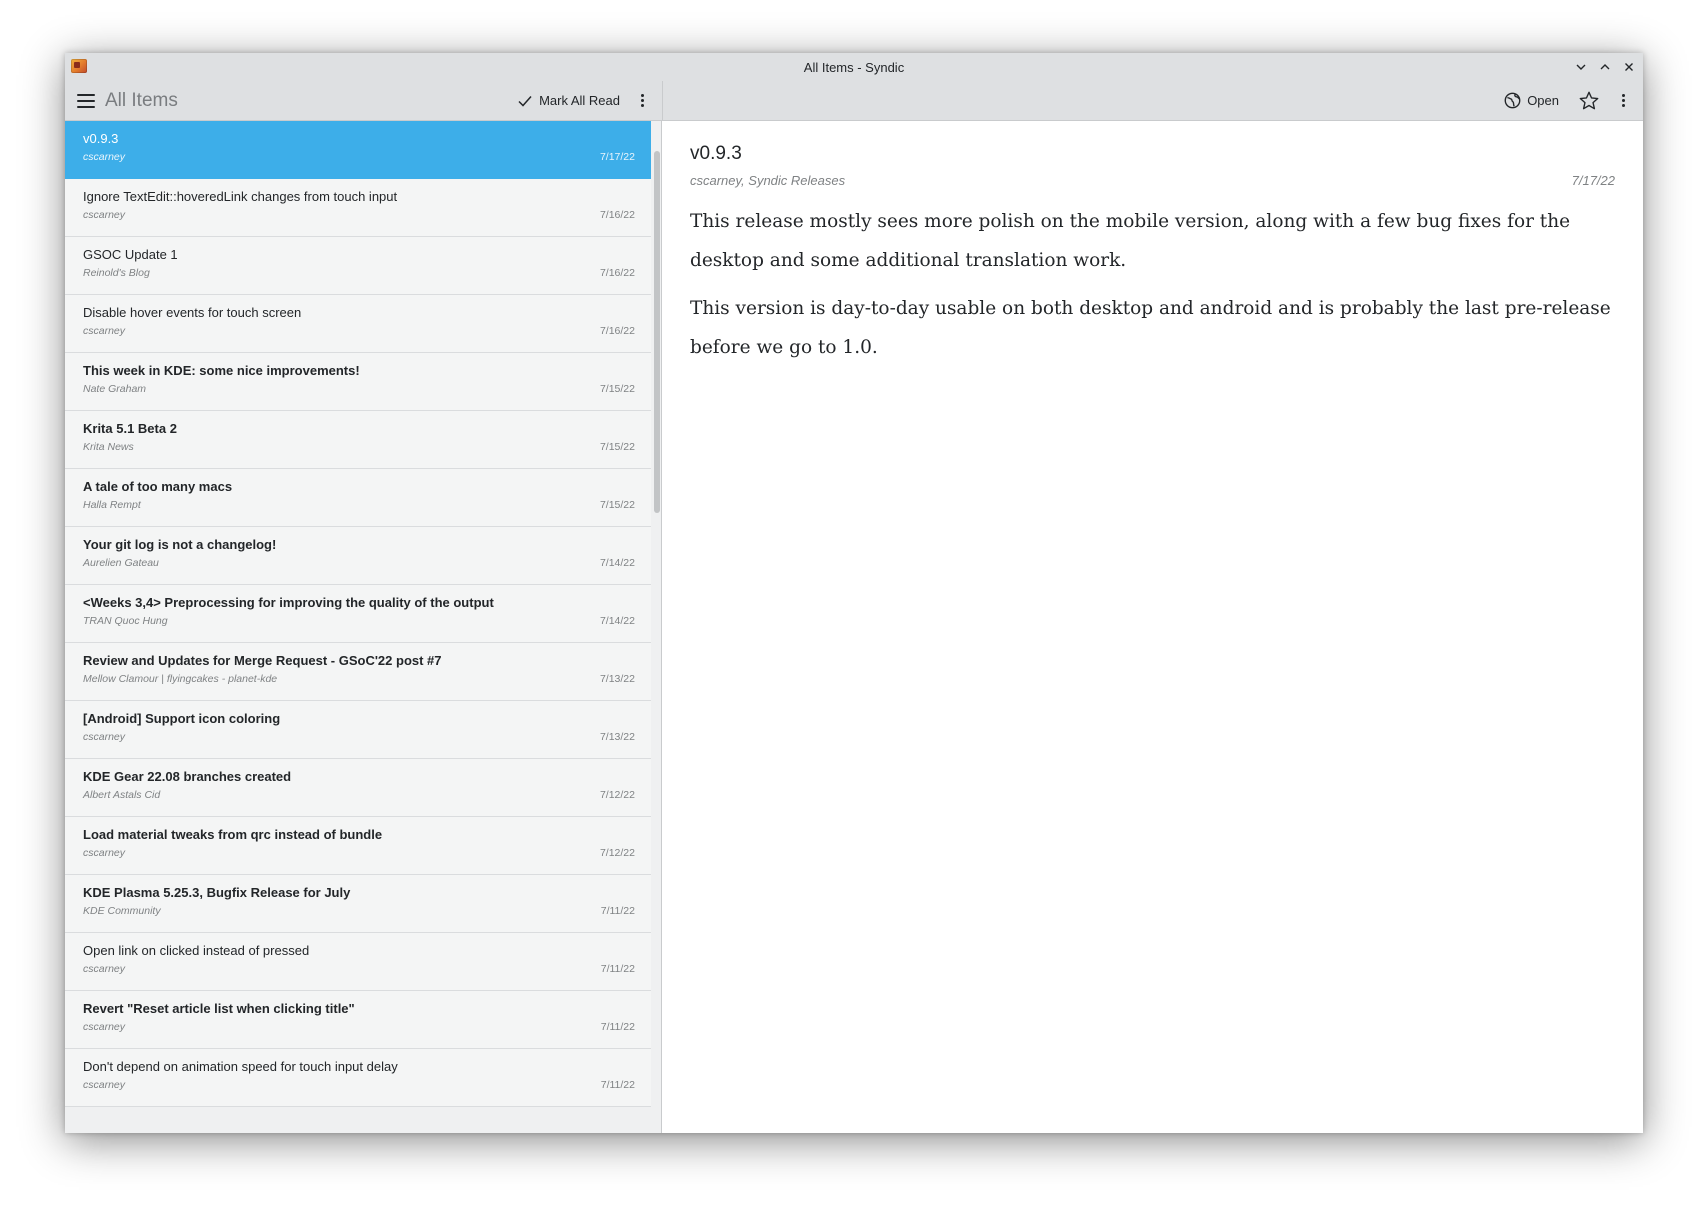 The width and height of the screenshot is (1708, 1210). I want to click on list-item-title: Disable hover events for touch screen, so click(192, 312).